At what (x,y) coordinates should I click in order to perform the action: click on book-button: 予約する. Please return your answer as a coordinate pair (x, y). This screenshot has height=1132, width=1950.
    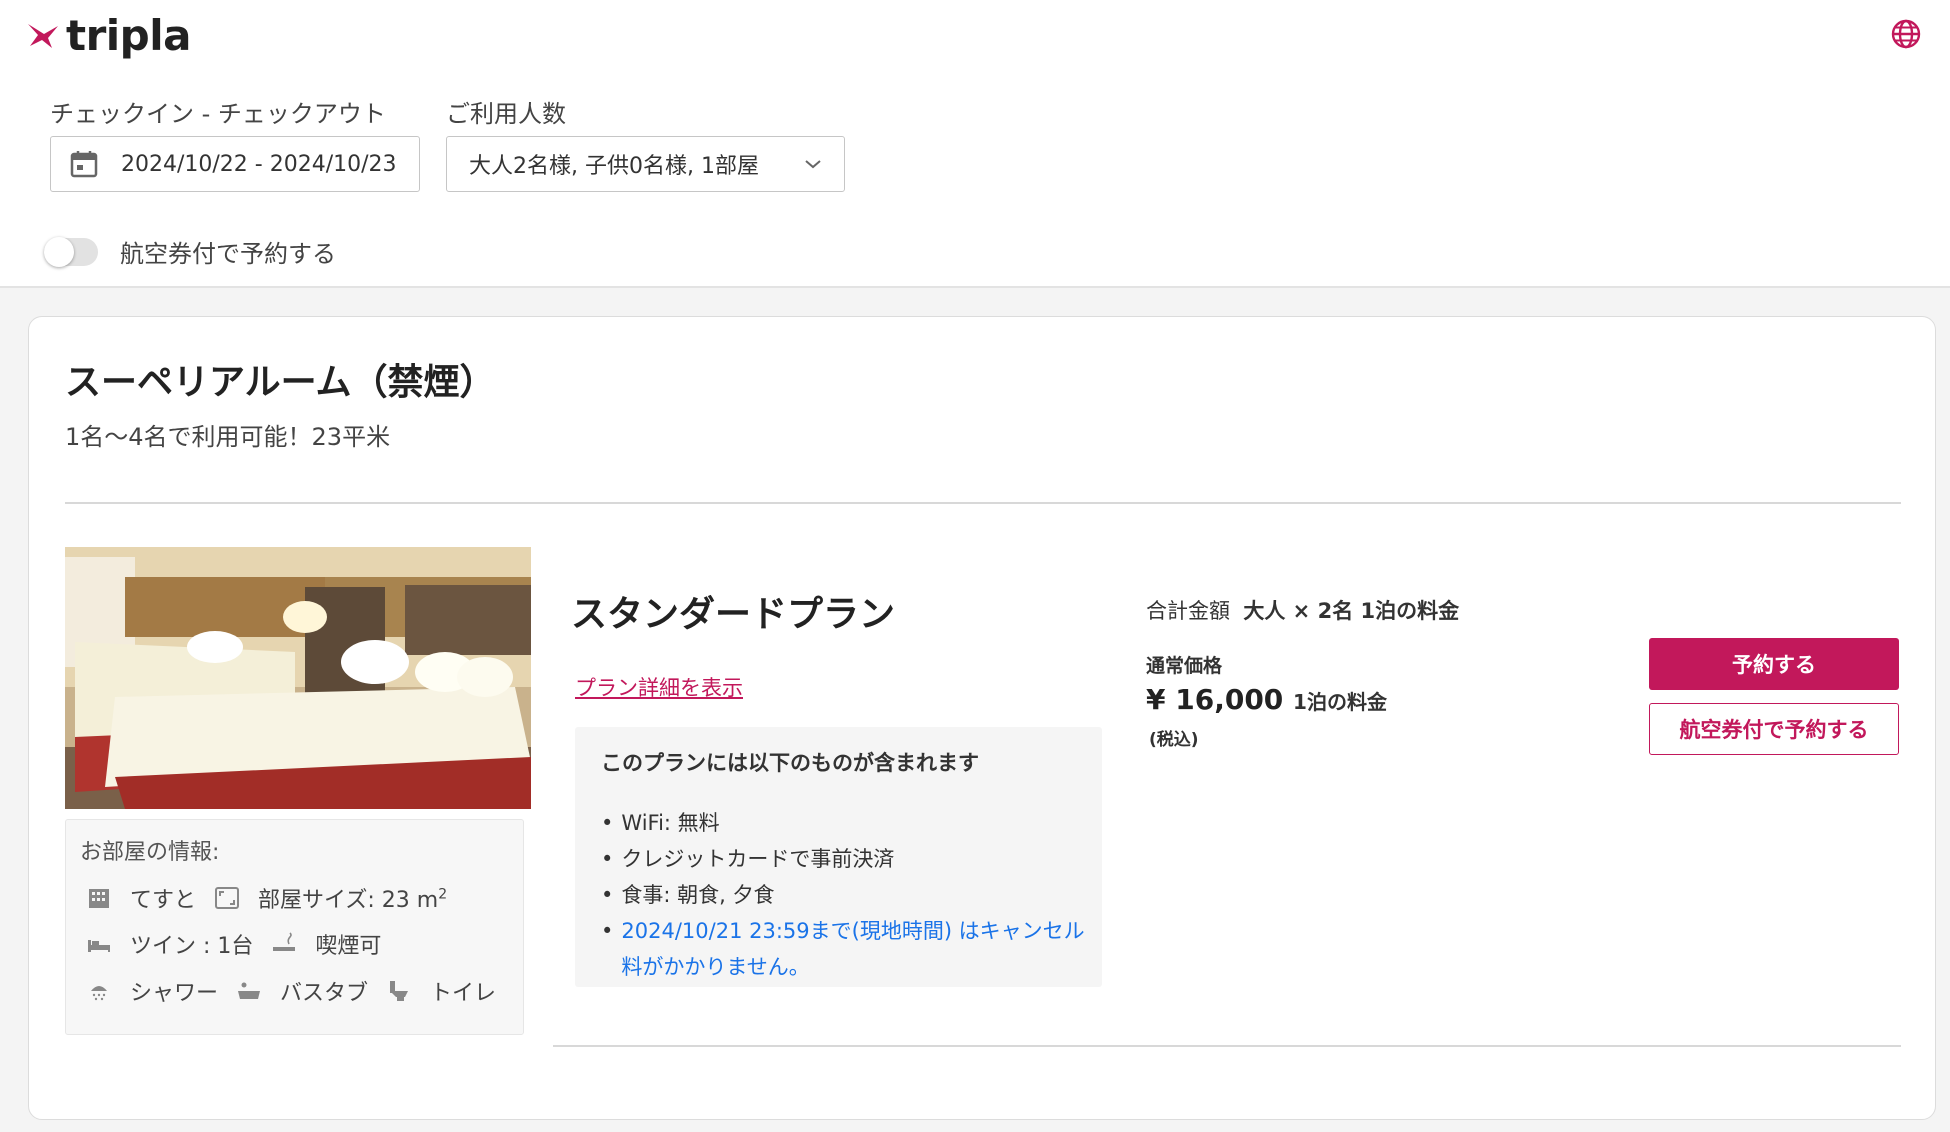
    Looking at the image, I should click on (1774, 664).